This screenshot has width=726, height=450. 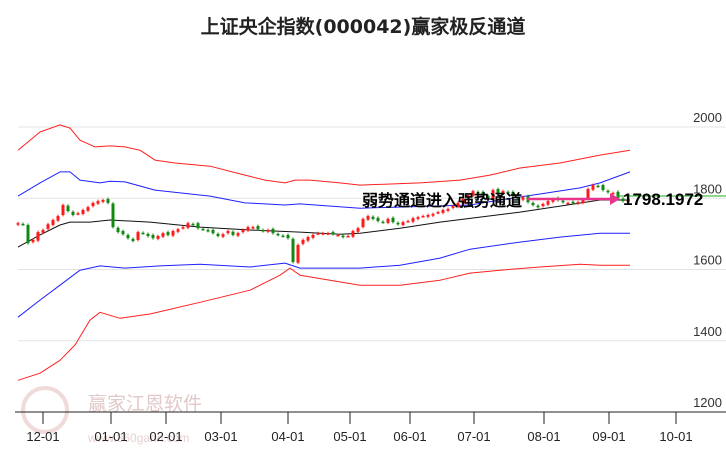 What do you see at coordinates (409, 436) in the screenshot?
I see `x-tick-label: 06-01` at bounding box center [409, 436].